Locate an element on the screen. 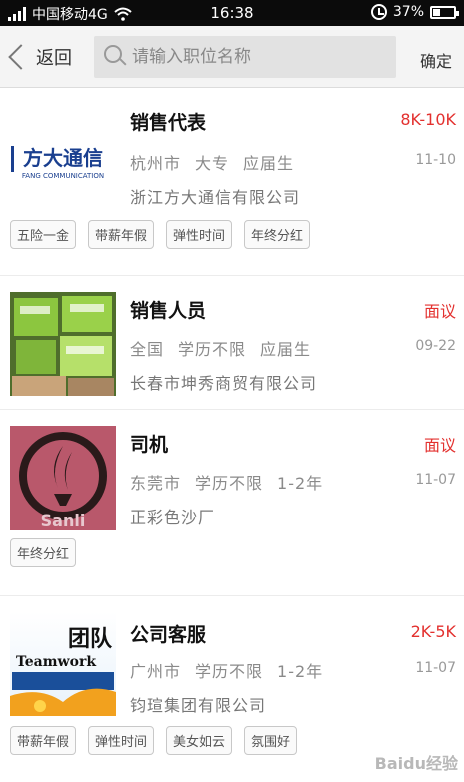 The width and height of the screenshot is (464, 782). back-button: 返回 is located at coordinates (39, 57).